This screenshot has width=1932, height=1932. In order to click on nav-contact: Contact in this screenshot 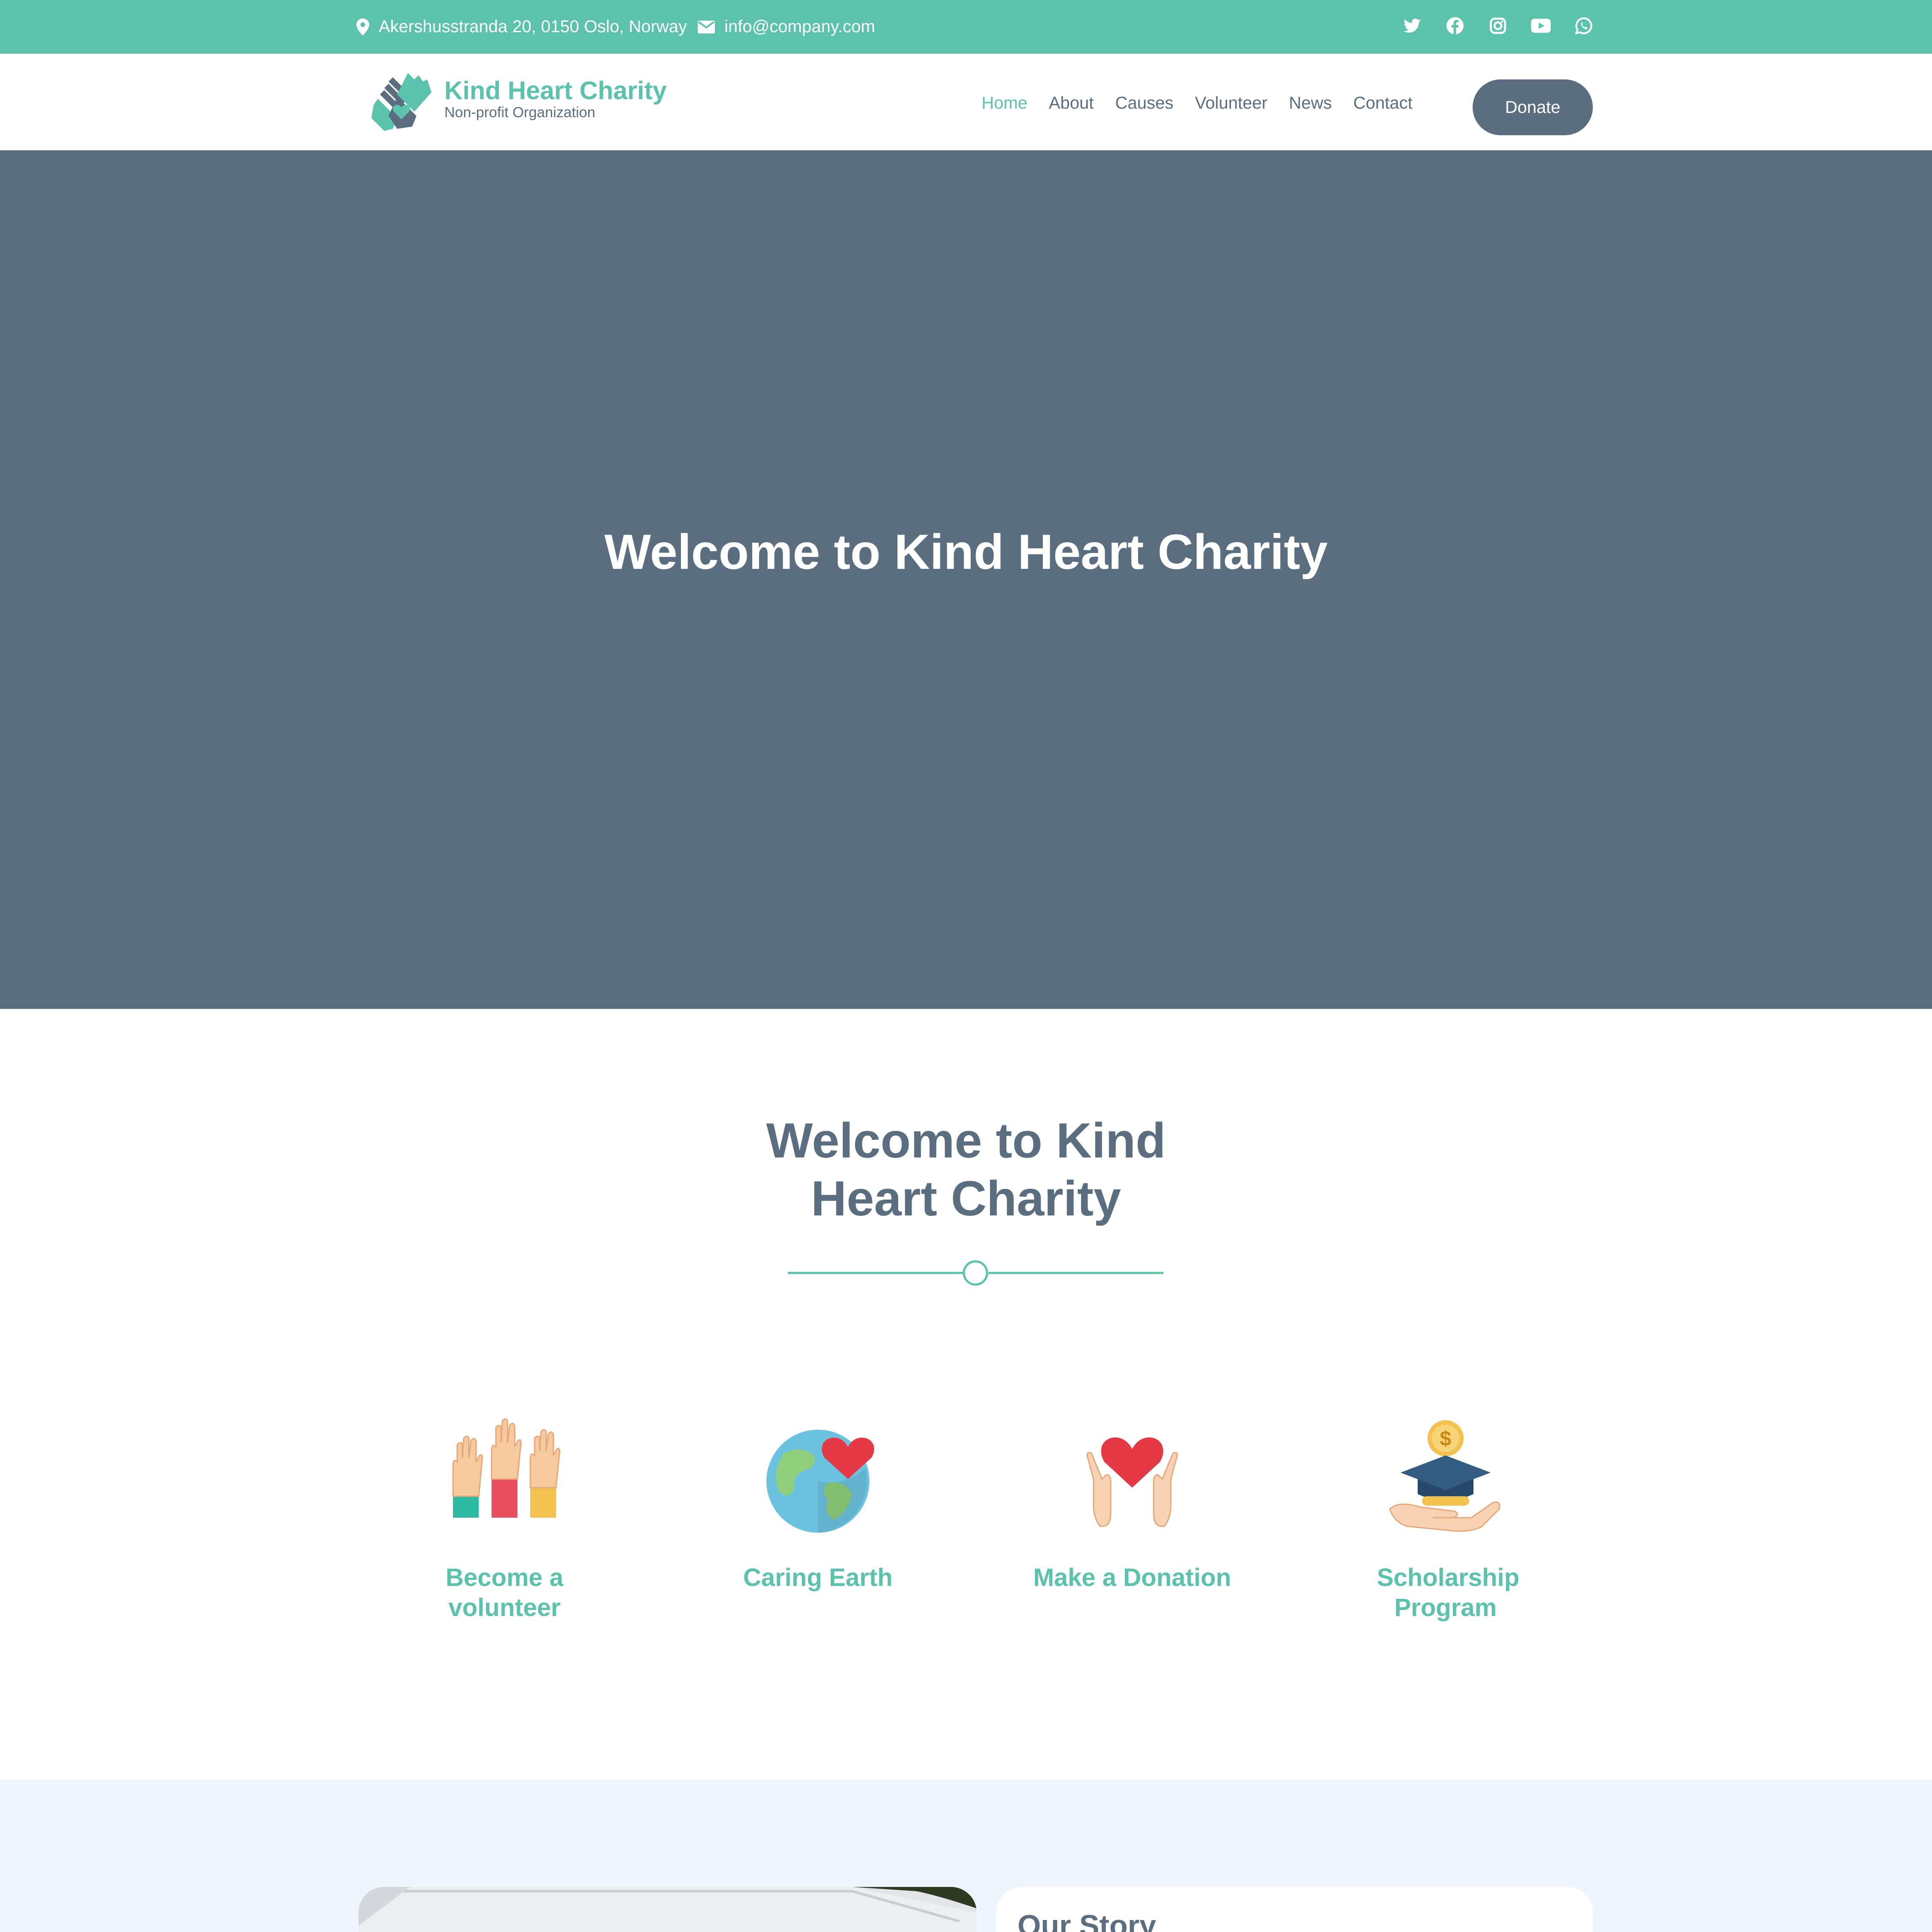, I will do `click(1383, 104)`.